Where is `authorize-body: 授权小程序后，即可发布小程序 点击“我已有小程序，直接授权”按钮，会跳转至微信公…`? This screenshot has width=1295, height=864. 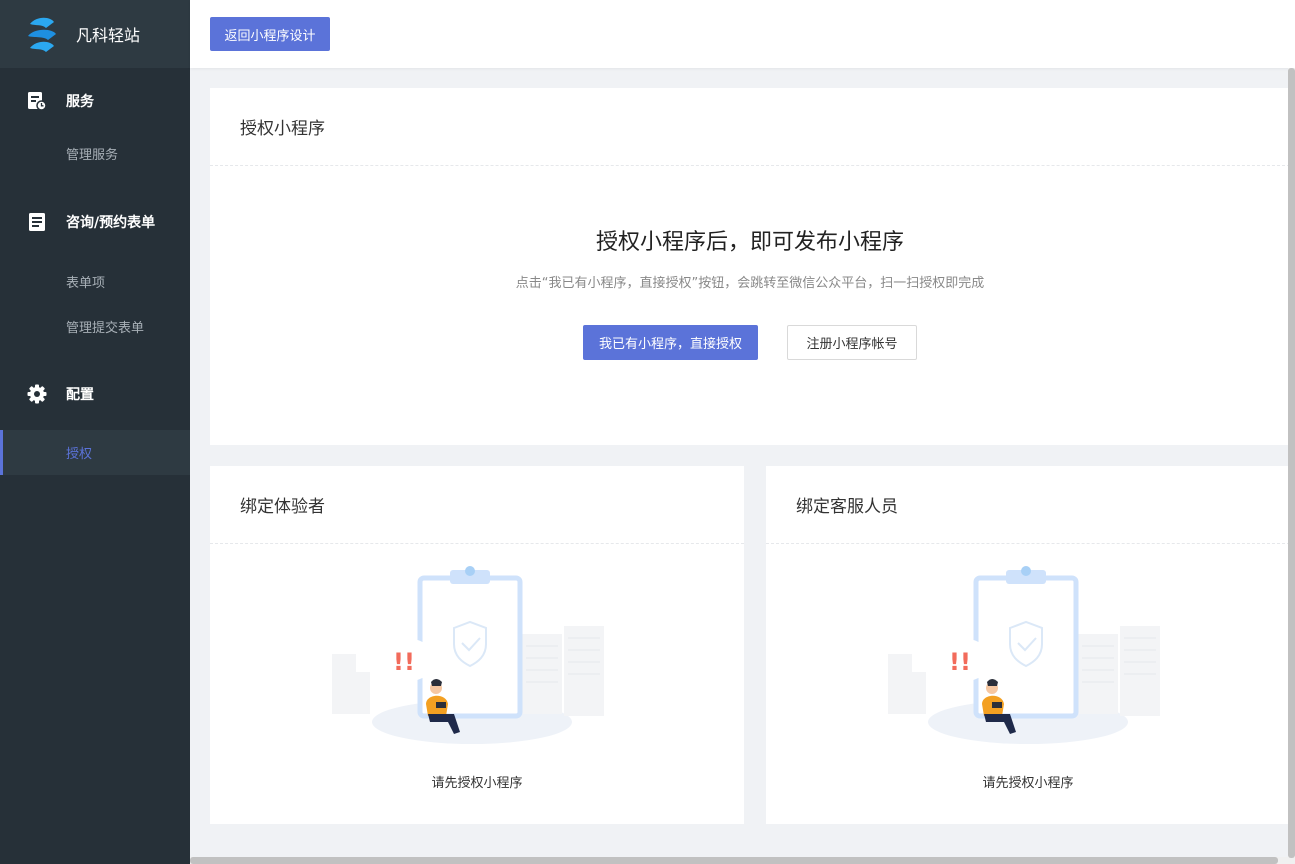 authorize-body: 授权小程序后，即可发布小程序 点击“我已有小程序，直接授权”按钮，会跳转至微信公… is located at coordinates (750, 292).